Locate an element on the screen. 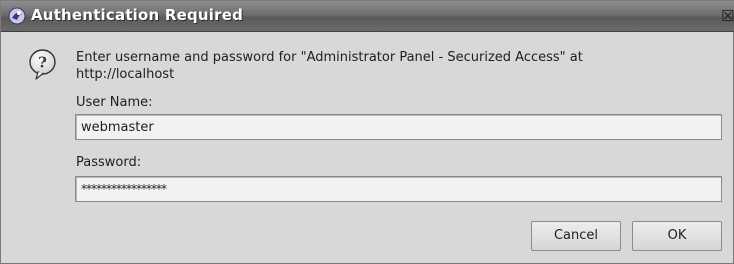  cancel-button: Cancel is located at coordinates (576, 236).